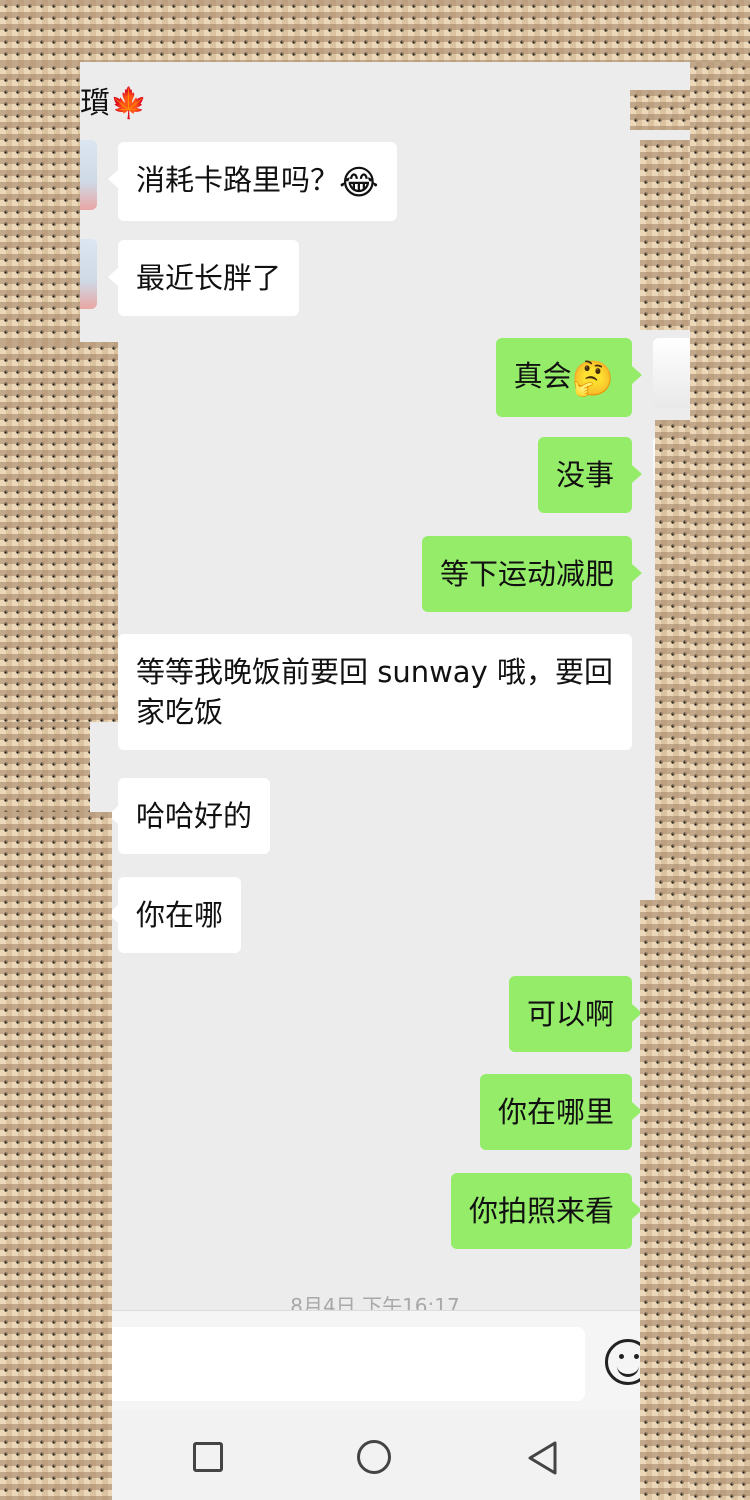  I want to click on message-bubble-outgoing: 你拍照来看, so click(546, 1211).